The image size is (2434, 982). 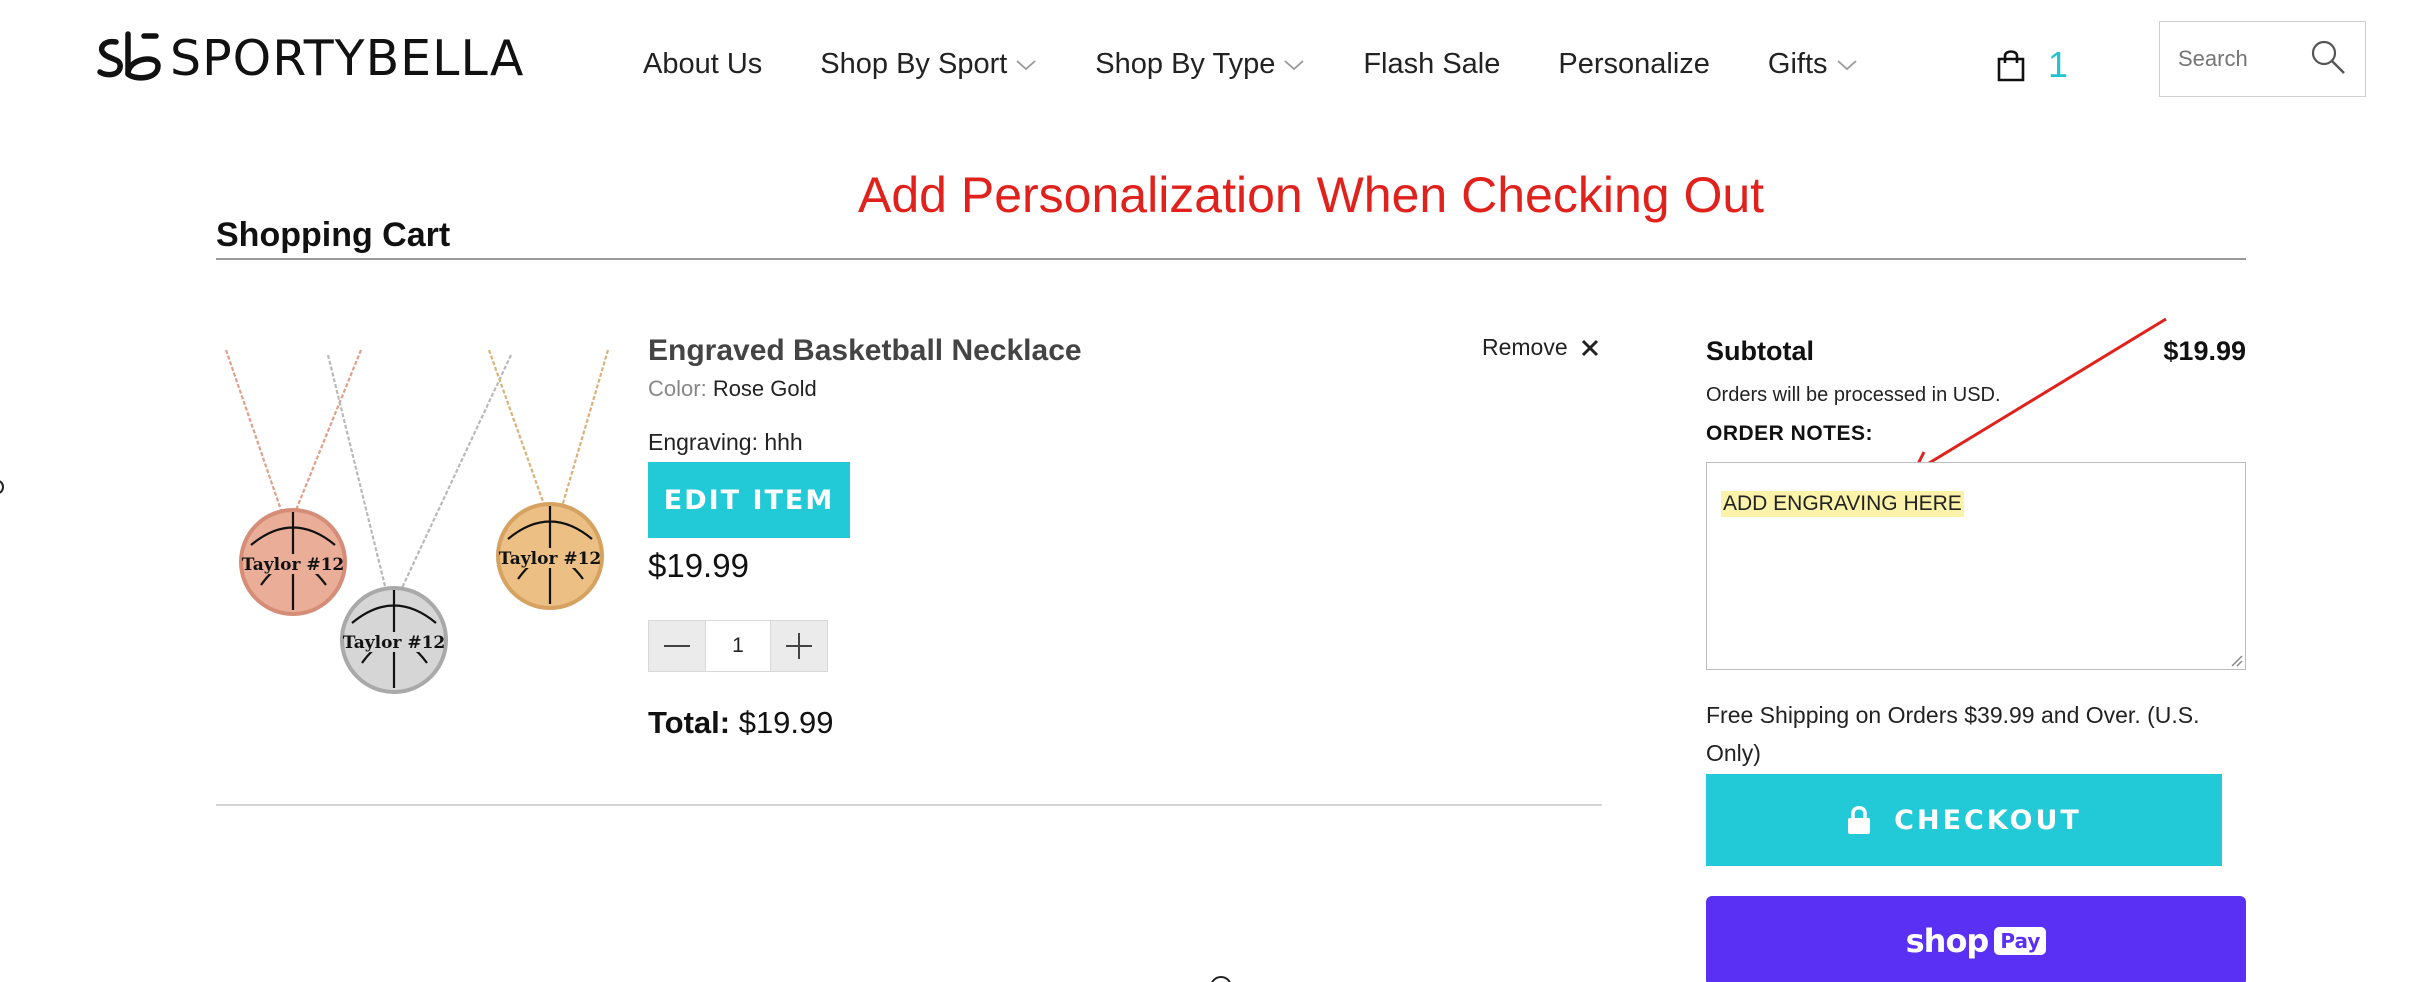 I want to click on shop-pay-logo-text: shop, so click(x=1947, y=941).